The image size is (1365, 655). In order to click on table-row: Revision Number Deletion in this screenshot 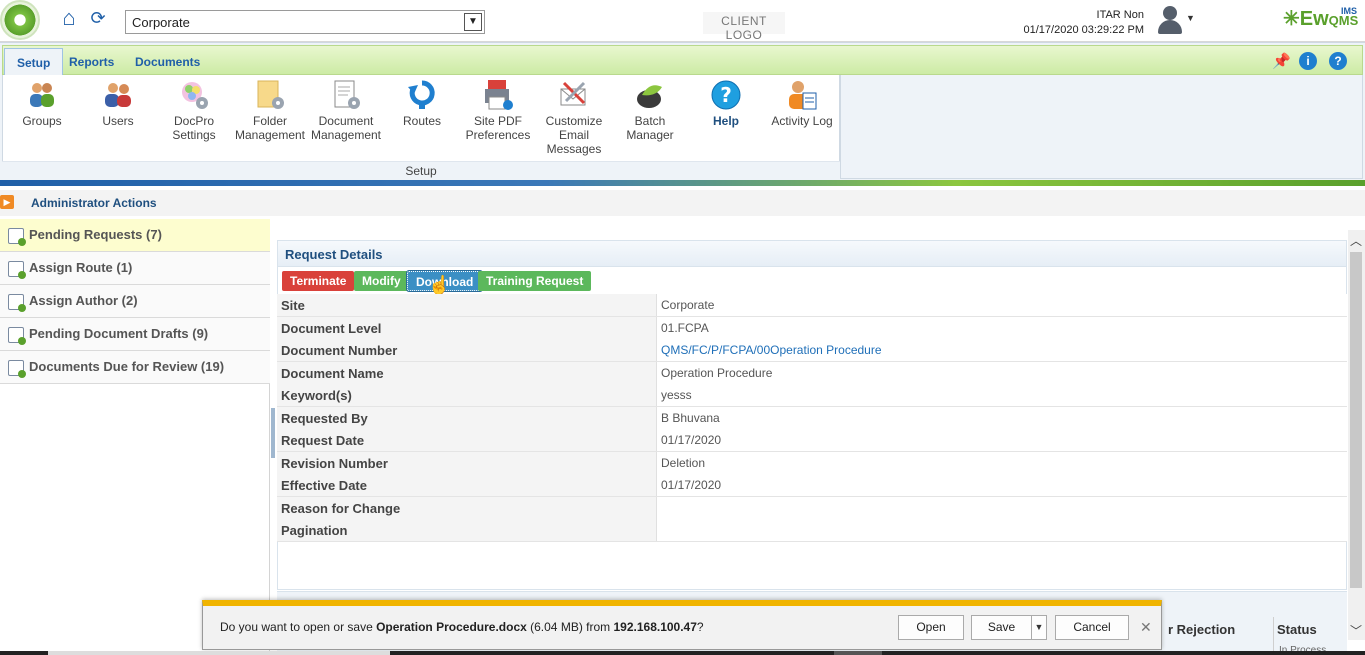, I will do `click(812, 462)`.